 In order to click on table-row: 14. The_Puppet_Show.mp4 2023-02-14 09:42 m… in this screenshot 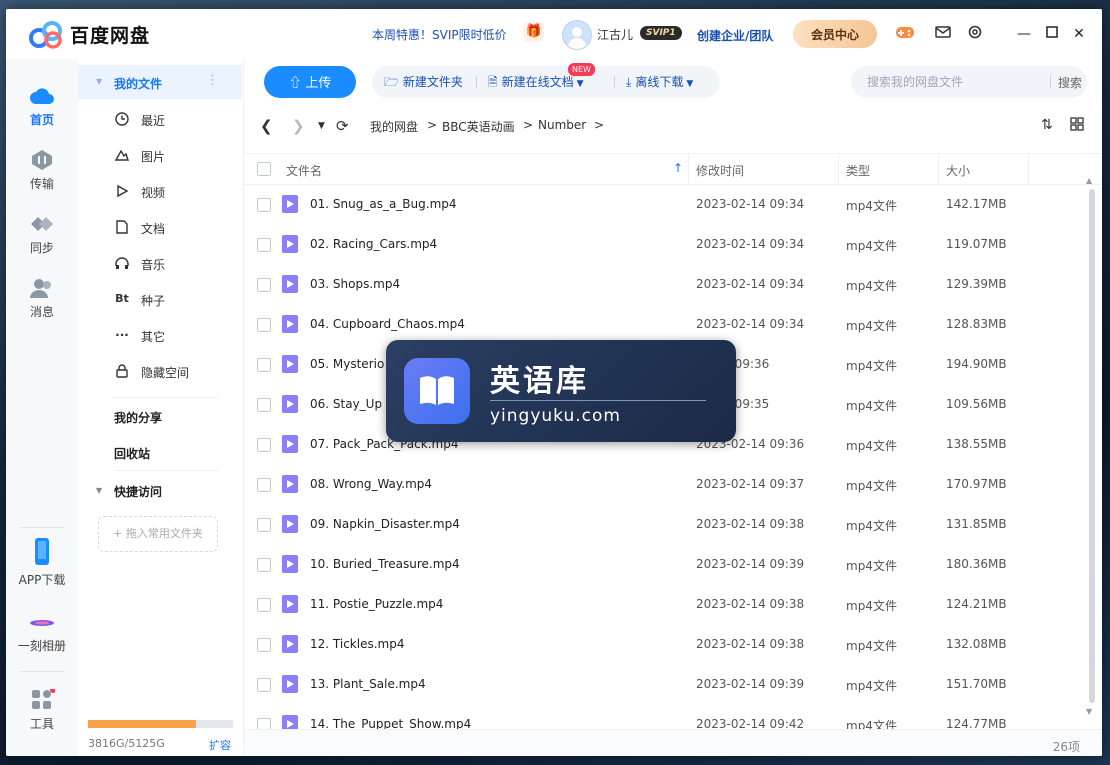, I will do `click(664, 716)`.